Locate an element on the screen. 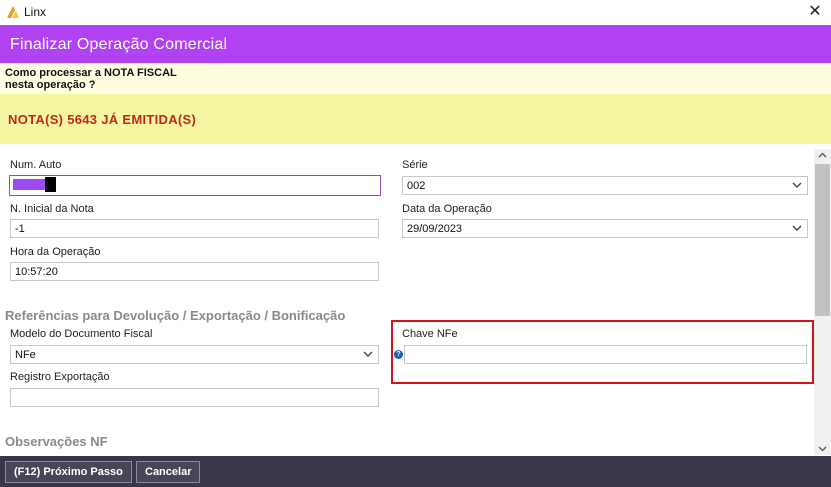  serie-label: Série is located at coordinates (415, 165).